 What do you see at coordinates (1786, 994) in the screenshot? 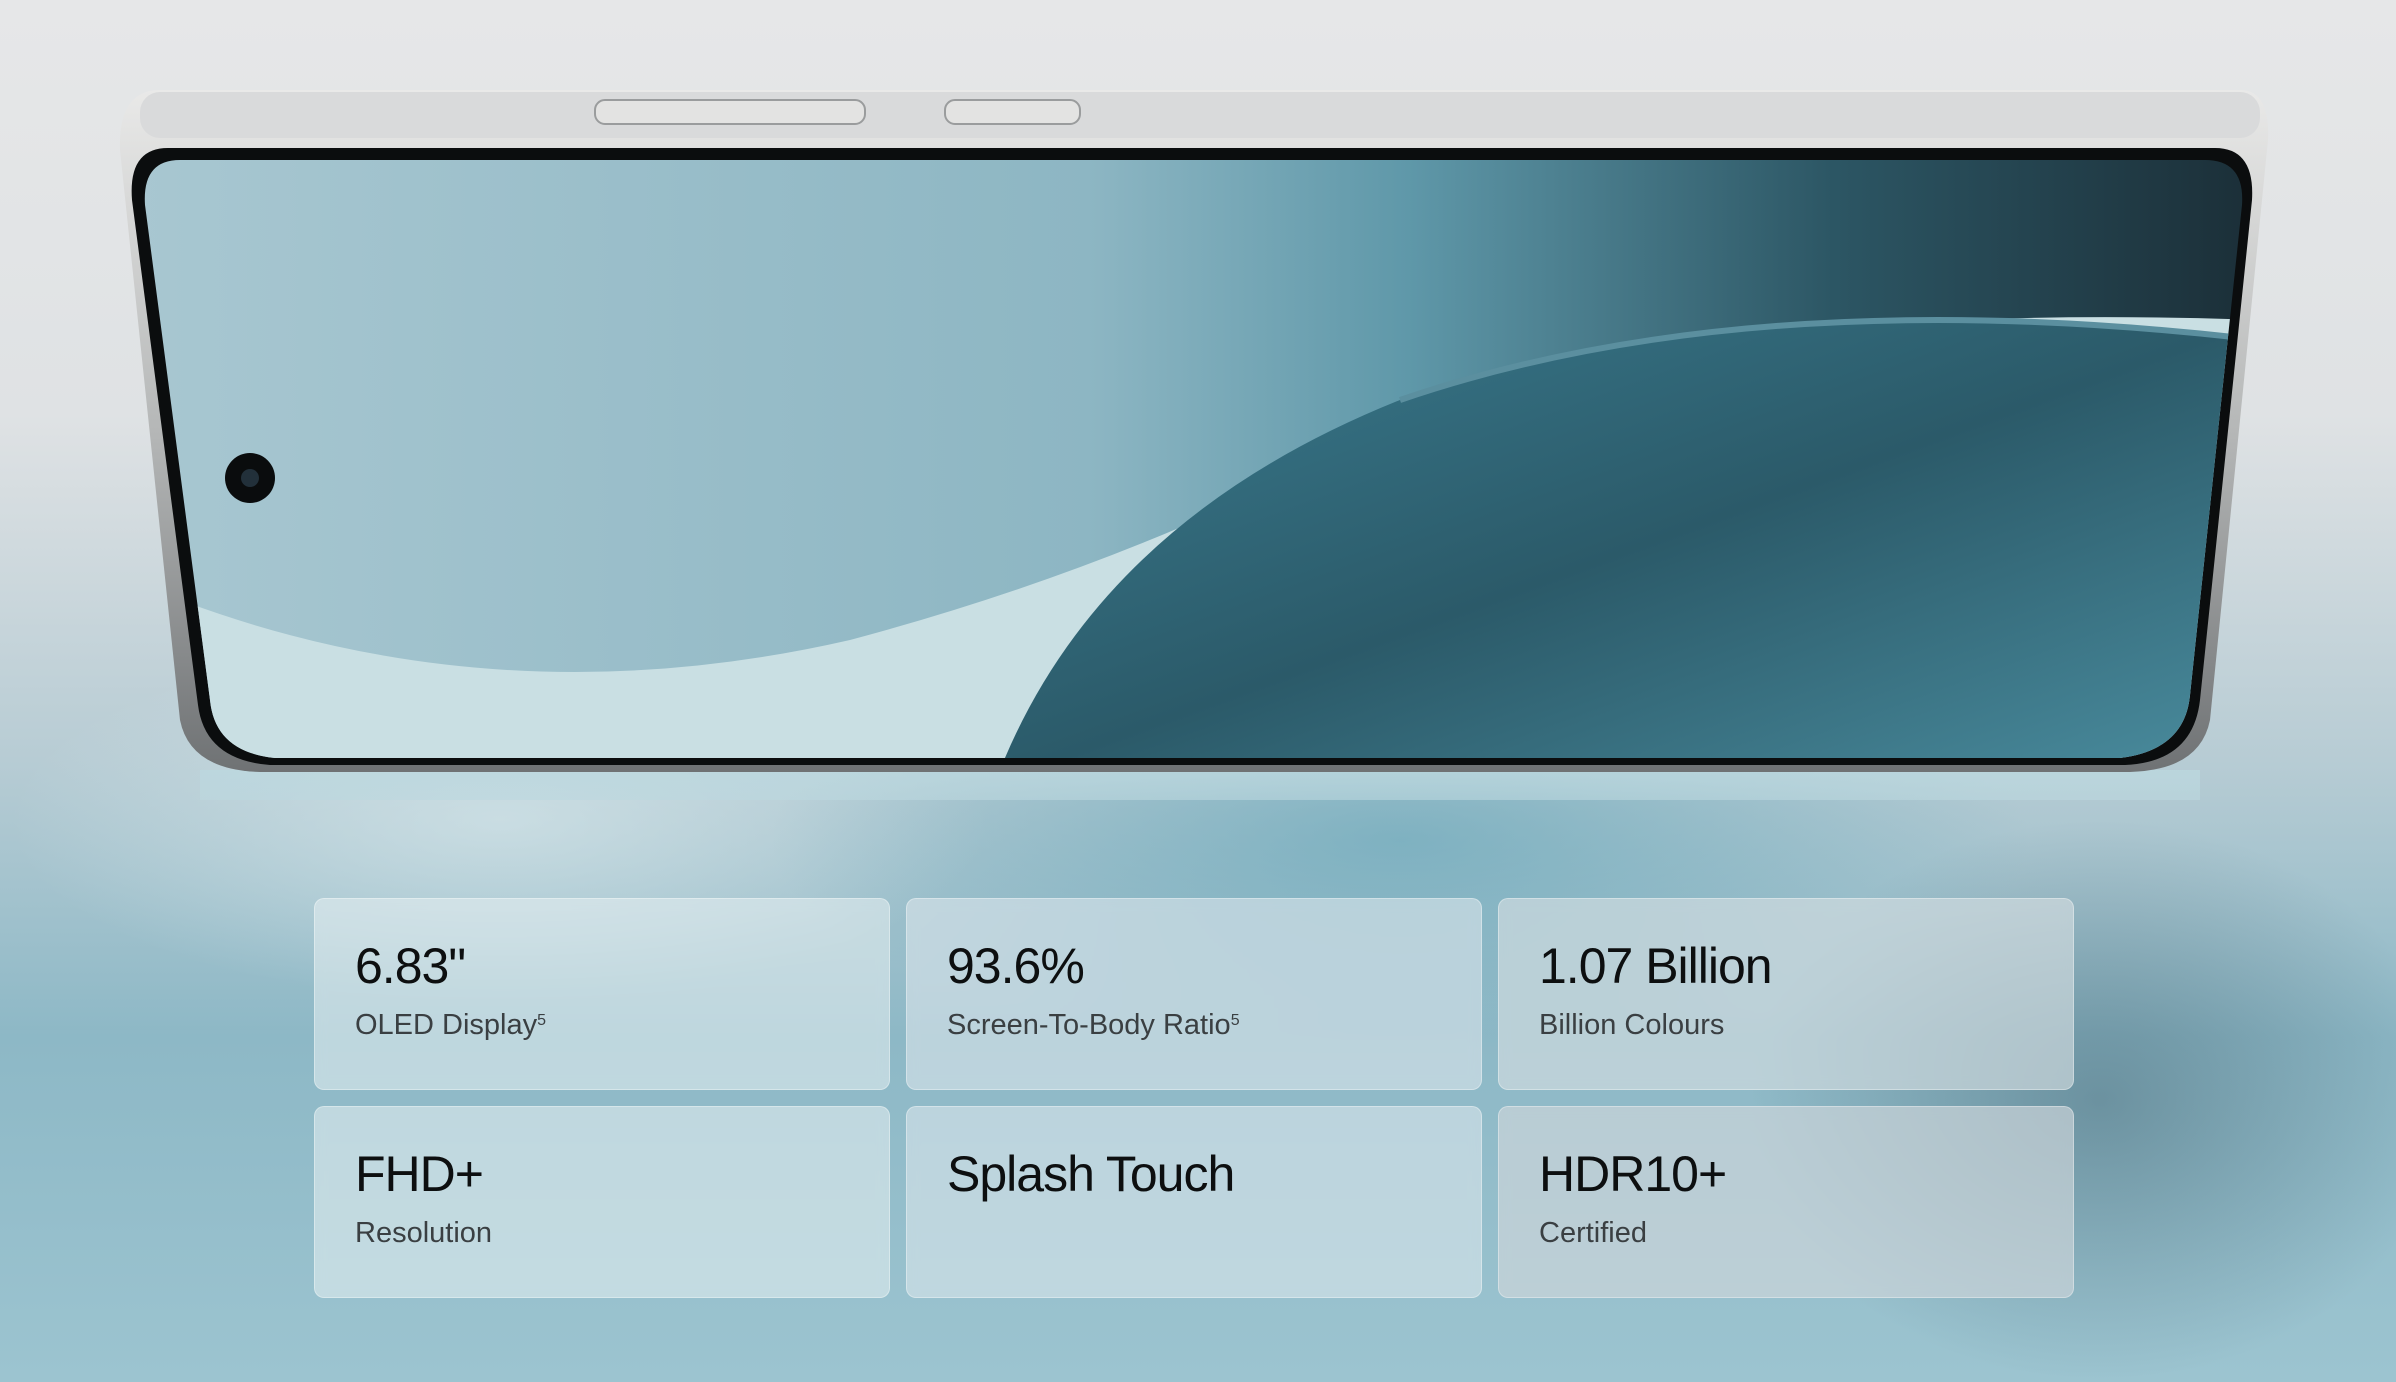
I see `spec-card-colours: 1.07 Billion Billion Colours` at bounding box center [1786, 994].